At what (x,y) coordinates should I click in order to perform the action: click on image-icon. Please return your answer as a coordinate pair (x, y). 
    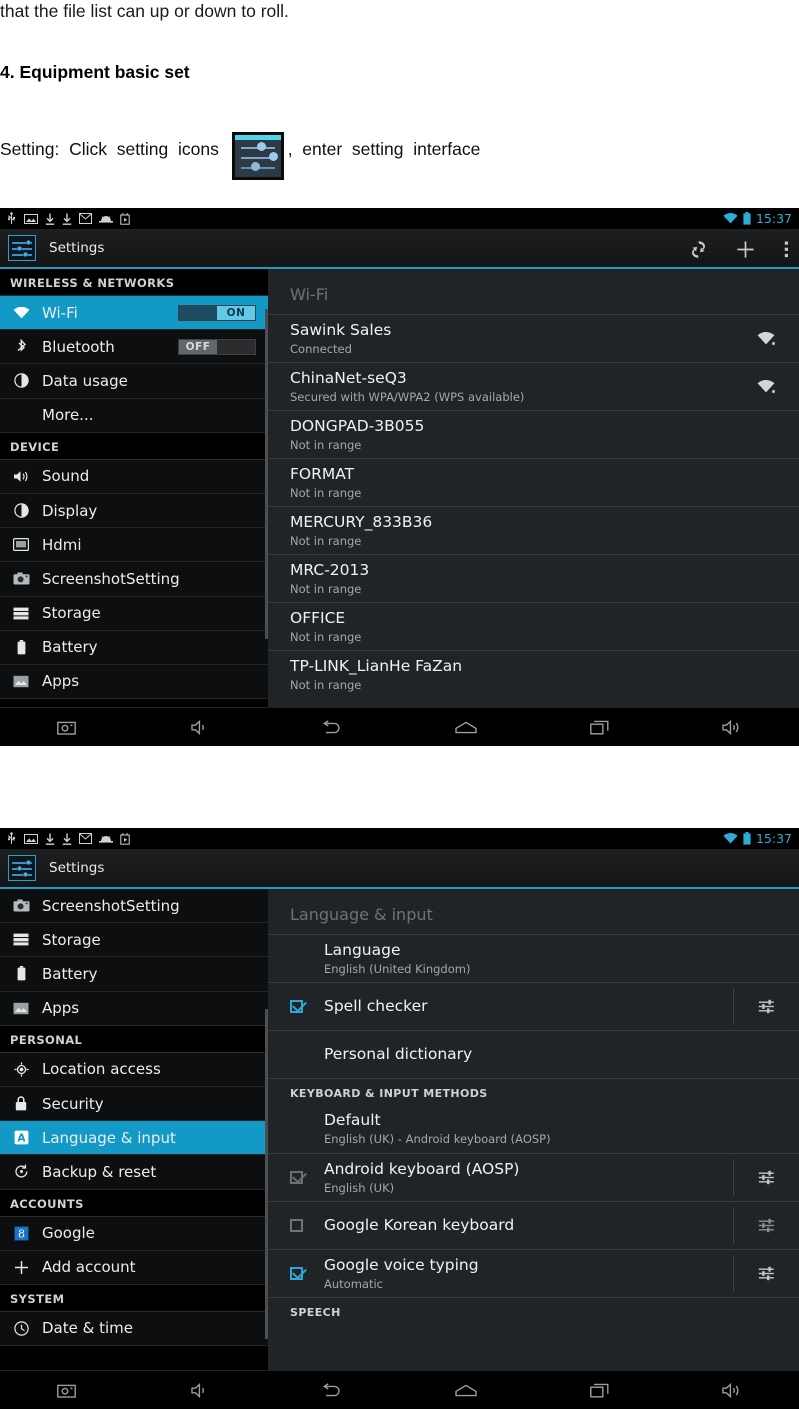
    Looking at the image, I should click on (31, 838).